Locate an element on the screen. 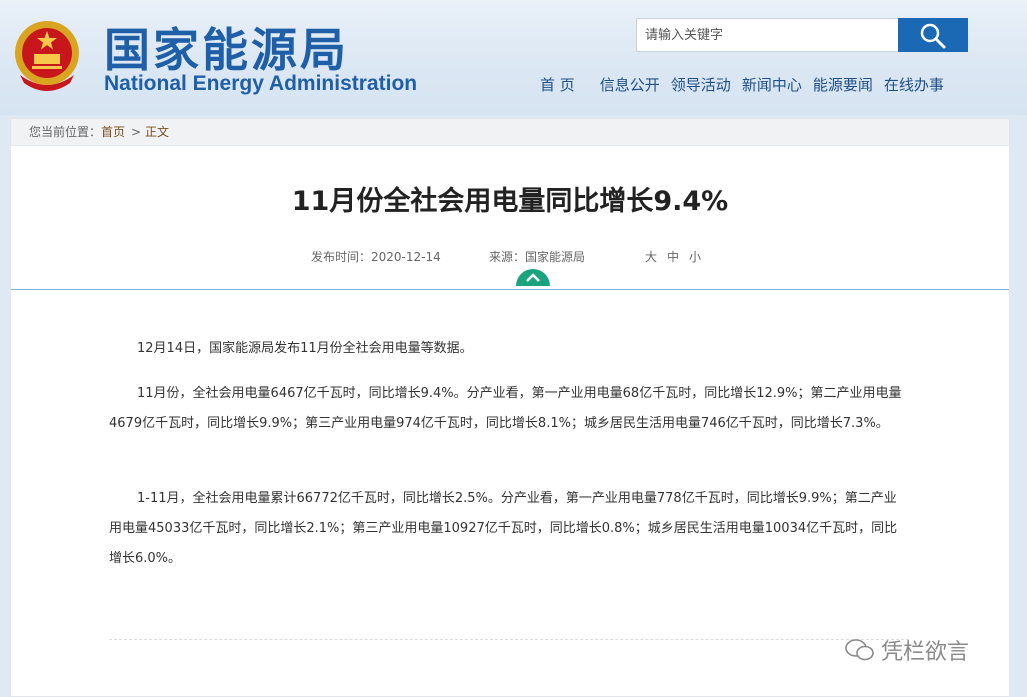 This screenshot has width=1027, height=697. main-nav: 首 页 信息公开 领导活动 新闻中心 能源要闻 在线办事 is located at coordinates (747, 84).